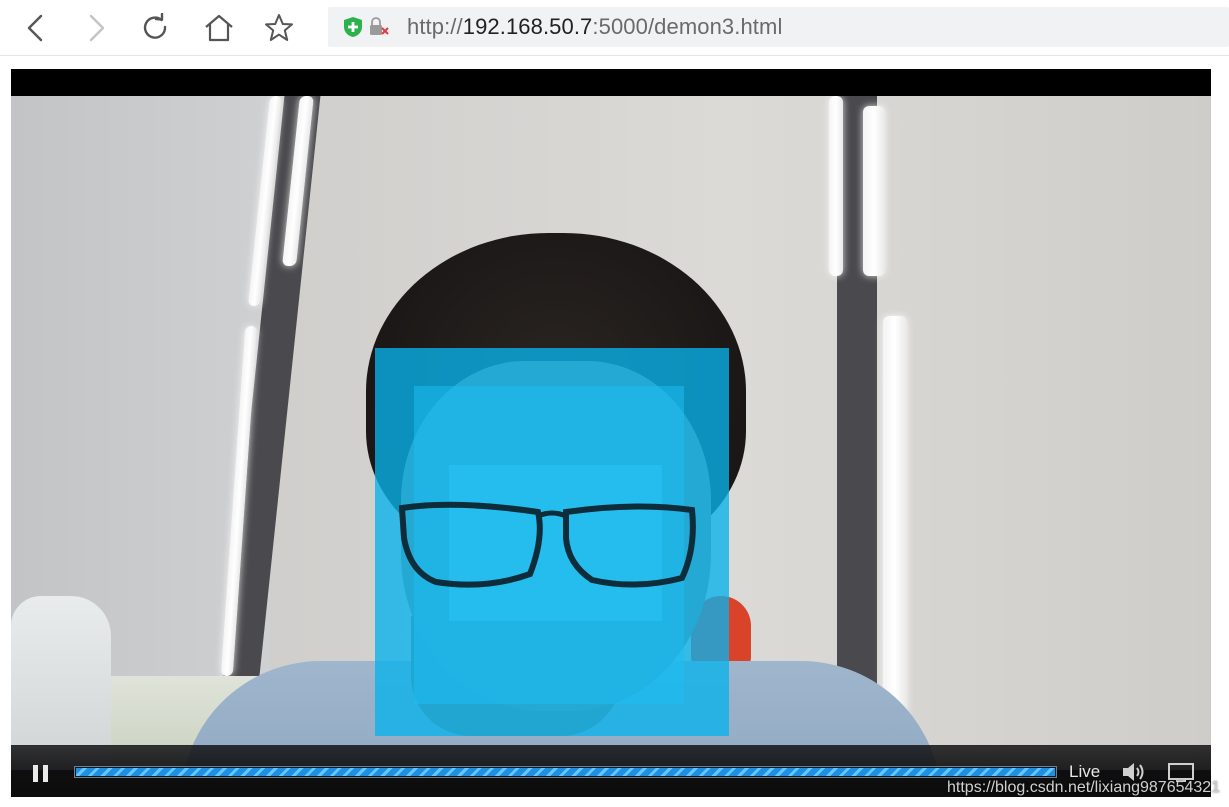 This screenshot has width=1229, height=807. What do you see at coordinates (379, 26) in the screenshot?
I see `insecure-lock-icon` at bounding box center [379, 26].